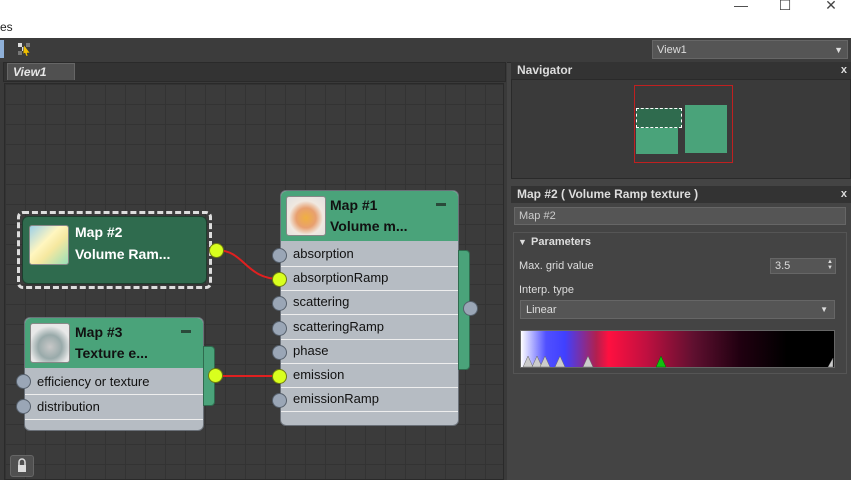 This screenshot has height=480, width=851. What do you see at coordinates (279, 352) in the screenshot?
I see `map1-input-socket-phase` at bounding box center [279, 352].